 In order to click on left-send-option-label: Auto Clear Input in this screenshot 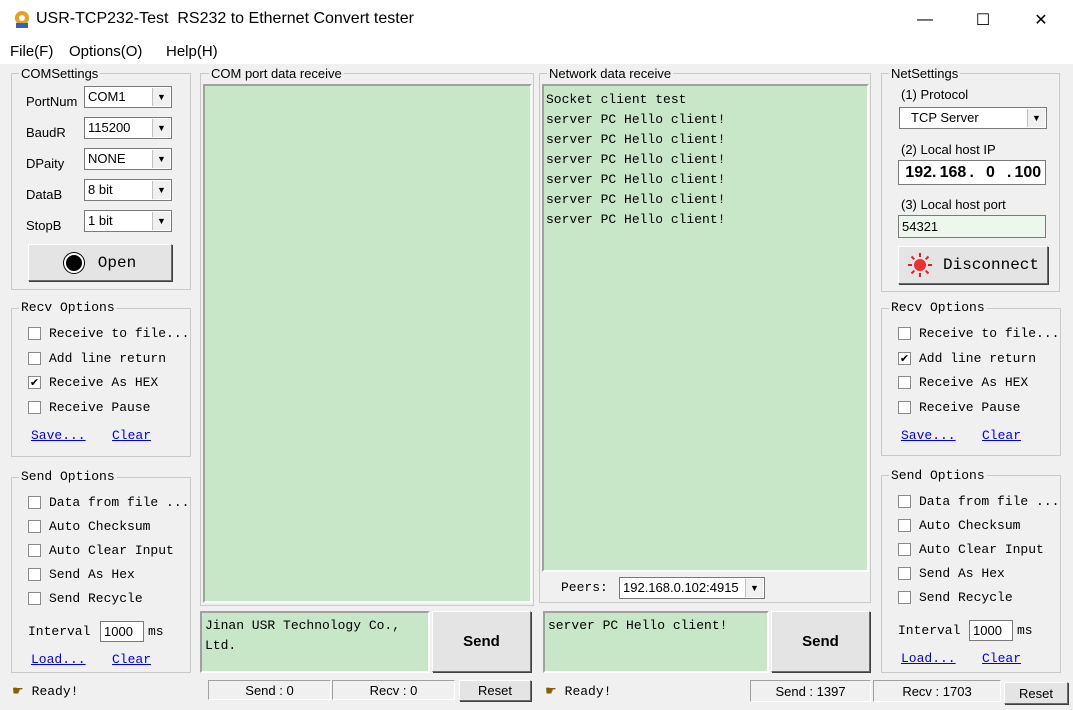, I will do `click(111, 550)`.